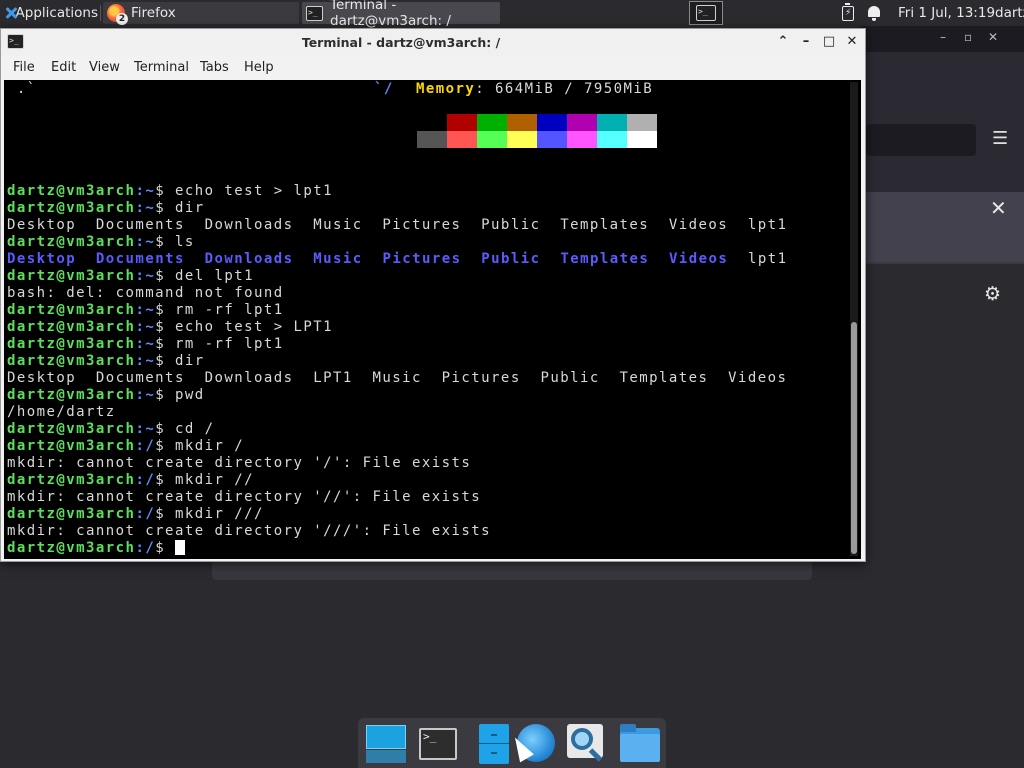 This screenshot has width=1024, height=768. Describe the element at coordinates (214, 67) in the screenshot. I see `menu-tabs: Tabs` at that location.